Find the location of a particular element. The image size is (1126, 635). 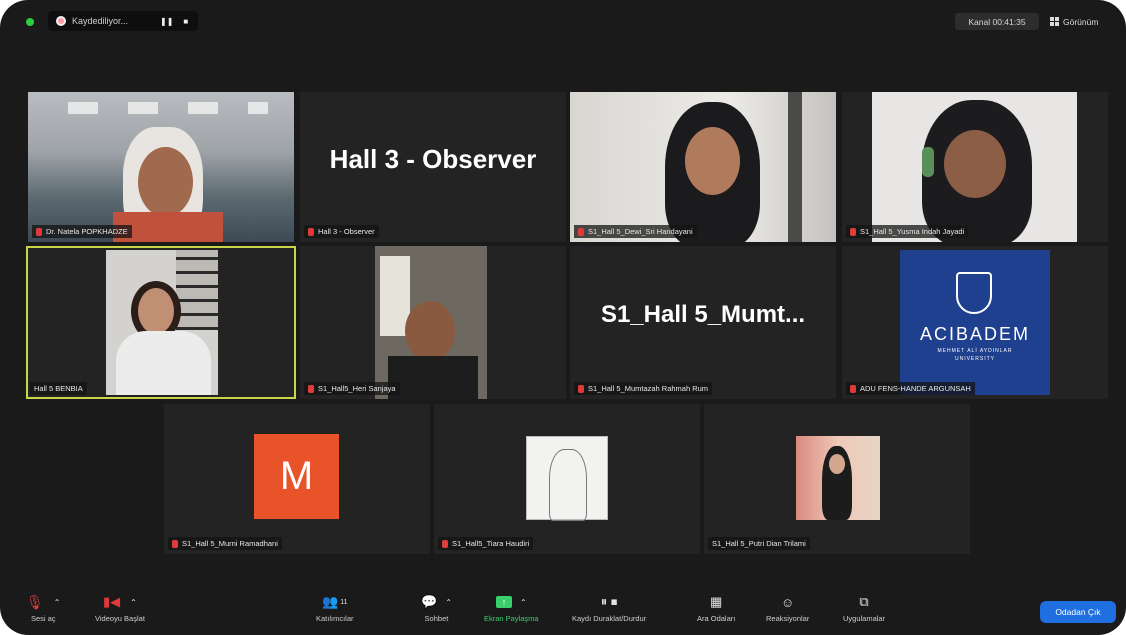

microphone-off-icon: 🎙 ⌃ is located at coordinates (43, 601).